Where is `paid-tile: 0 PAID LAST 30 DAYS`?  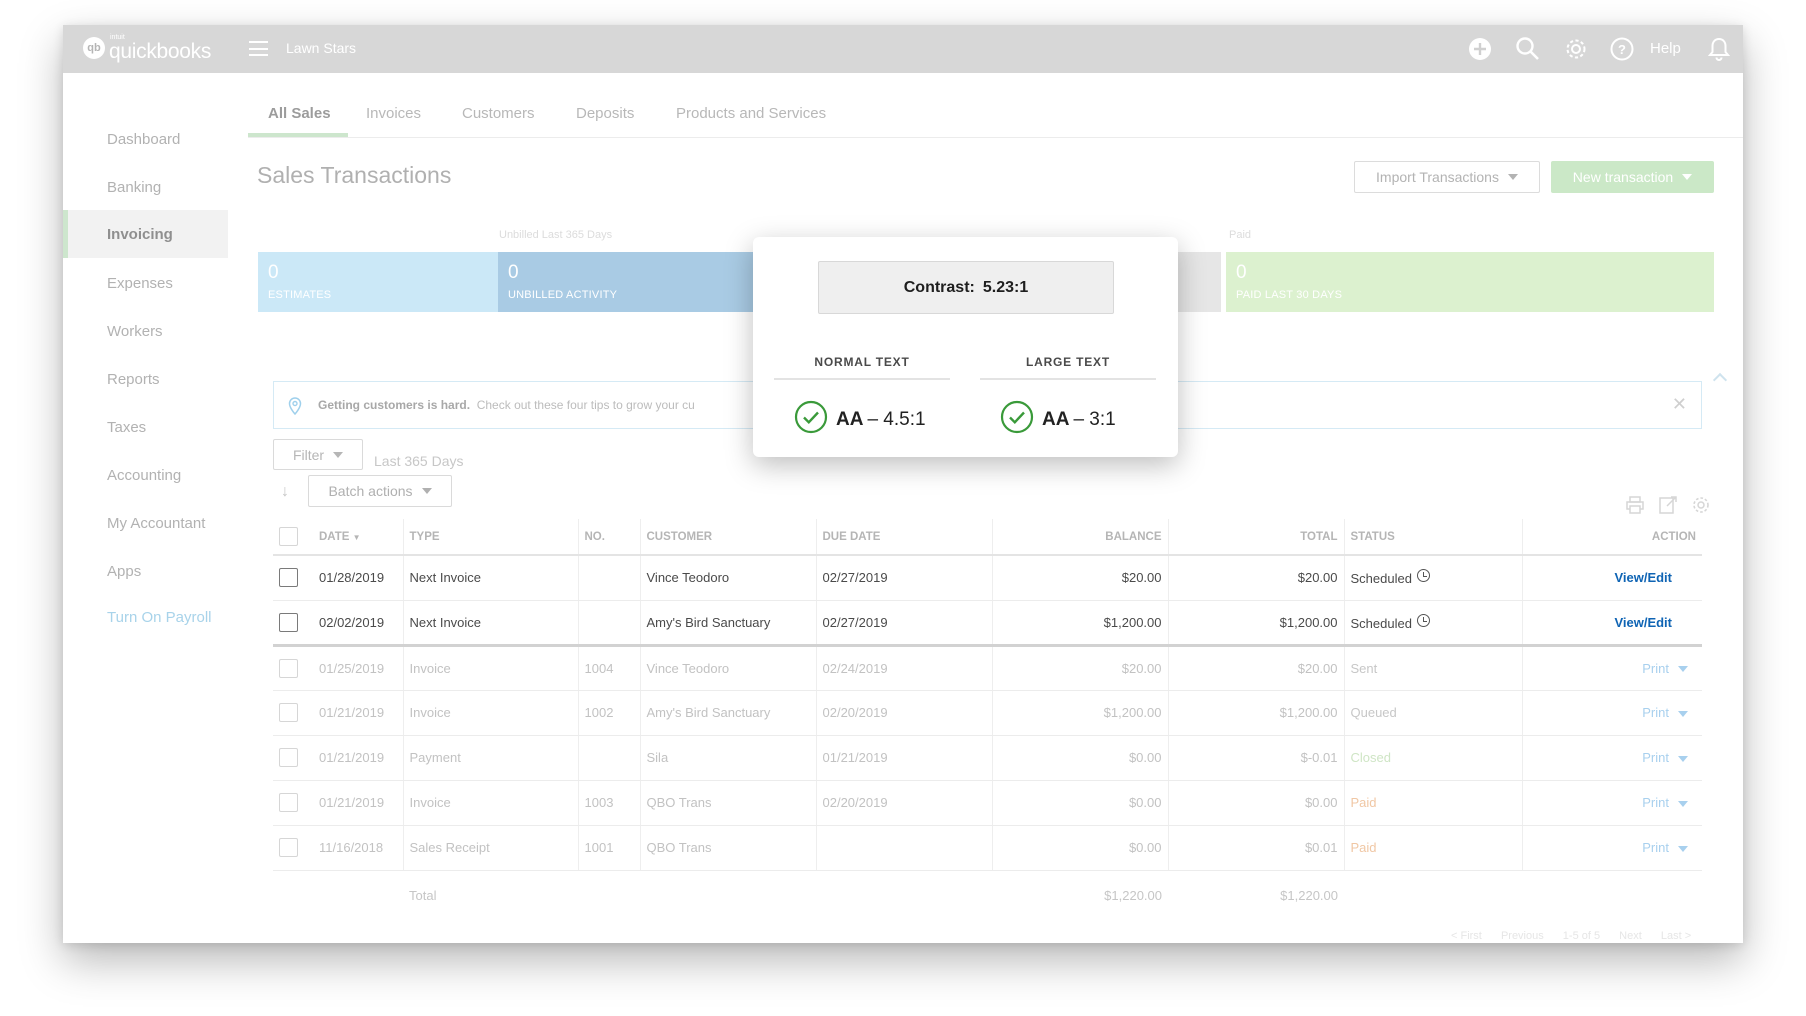
paid-tile: 0 PAID LAST 30 DAYS is located at coordinates (1470, 282).